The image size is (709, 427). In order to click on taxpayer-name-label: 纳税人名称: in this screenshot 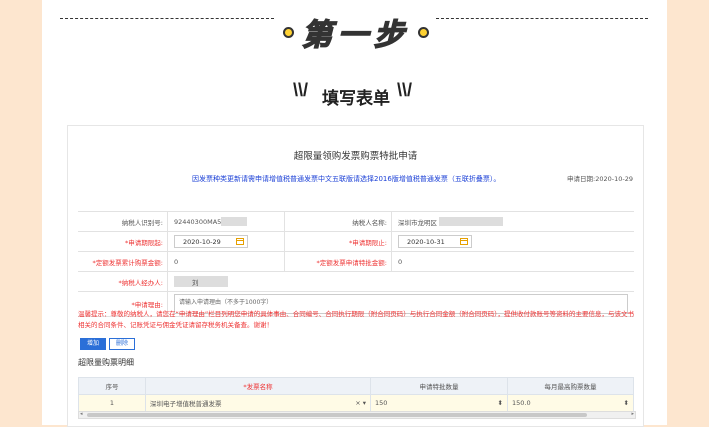, I will do `click(338, 221)`.